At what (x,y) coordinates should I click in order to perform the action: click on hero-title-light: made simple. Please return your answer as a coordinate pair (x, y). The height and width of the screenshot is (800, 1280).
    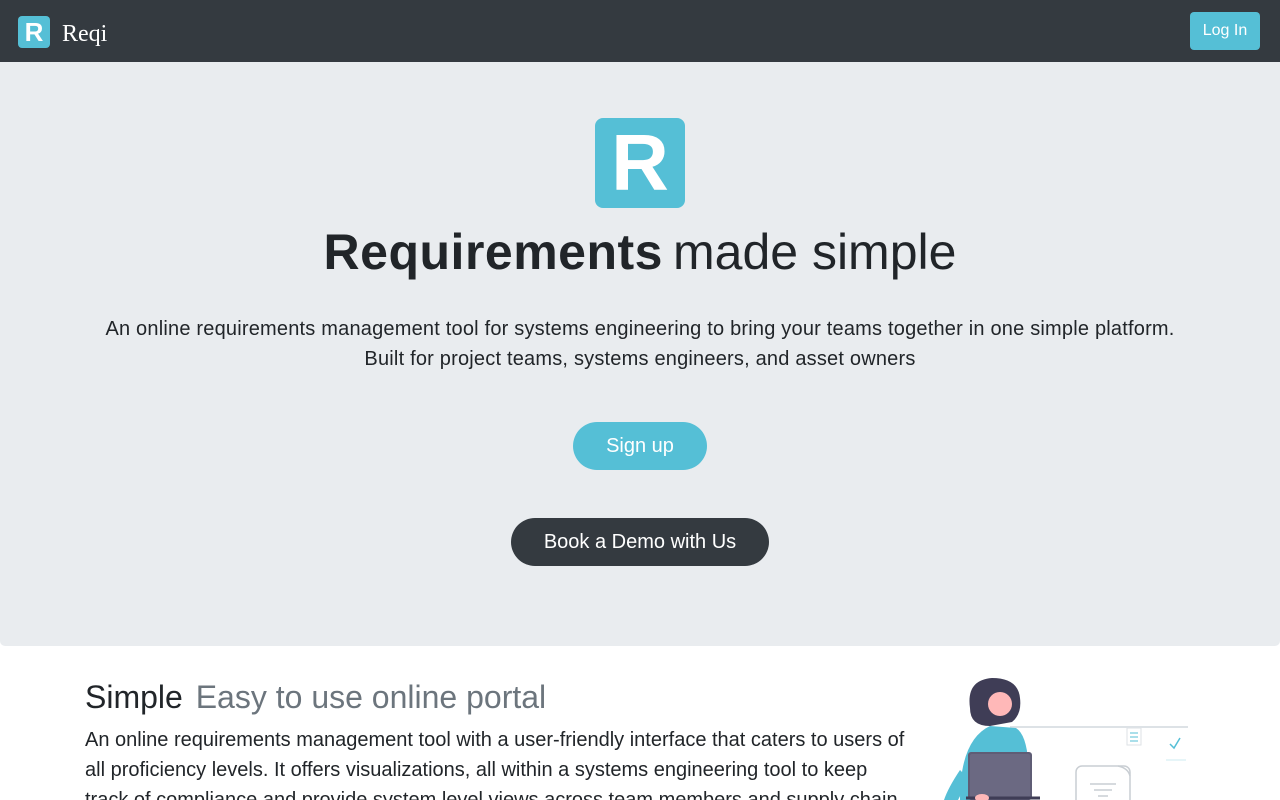
    Looking at the image, I should click on (814, 252).